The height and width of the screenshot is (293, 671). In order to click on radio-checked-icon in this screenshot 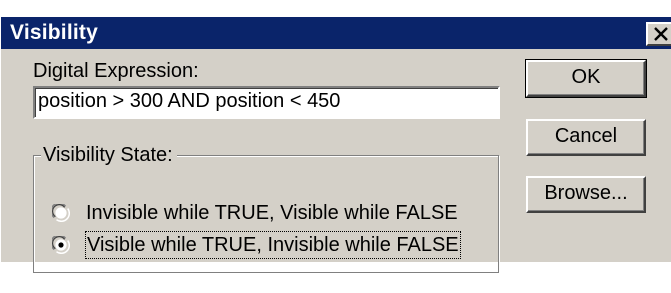, I will do `click(61, 245)`.